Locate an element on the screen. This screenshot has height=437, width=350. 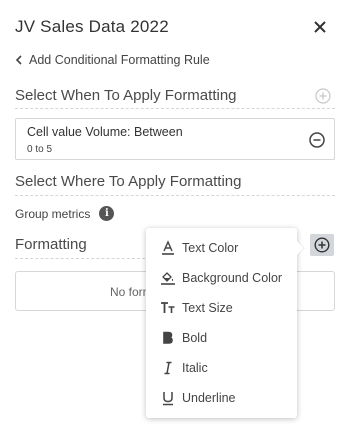
menu-item-text-color: Text Color is located at coordinates (221, 248).